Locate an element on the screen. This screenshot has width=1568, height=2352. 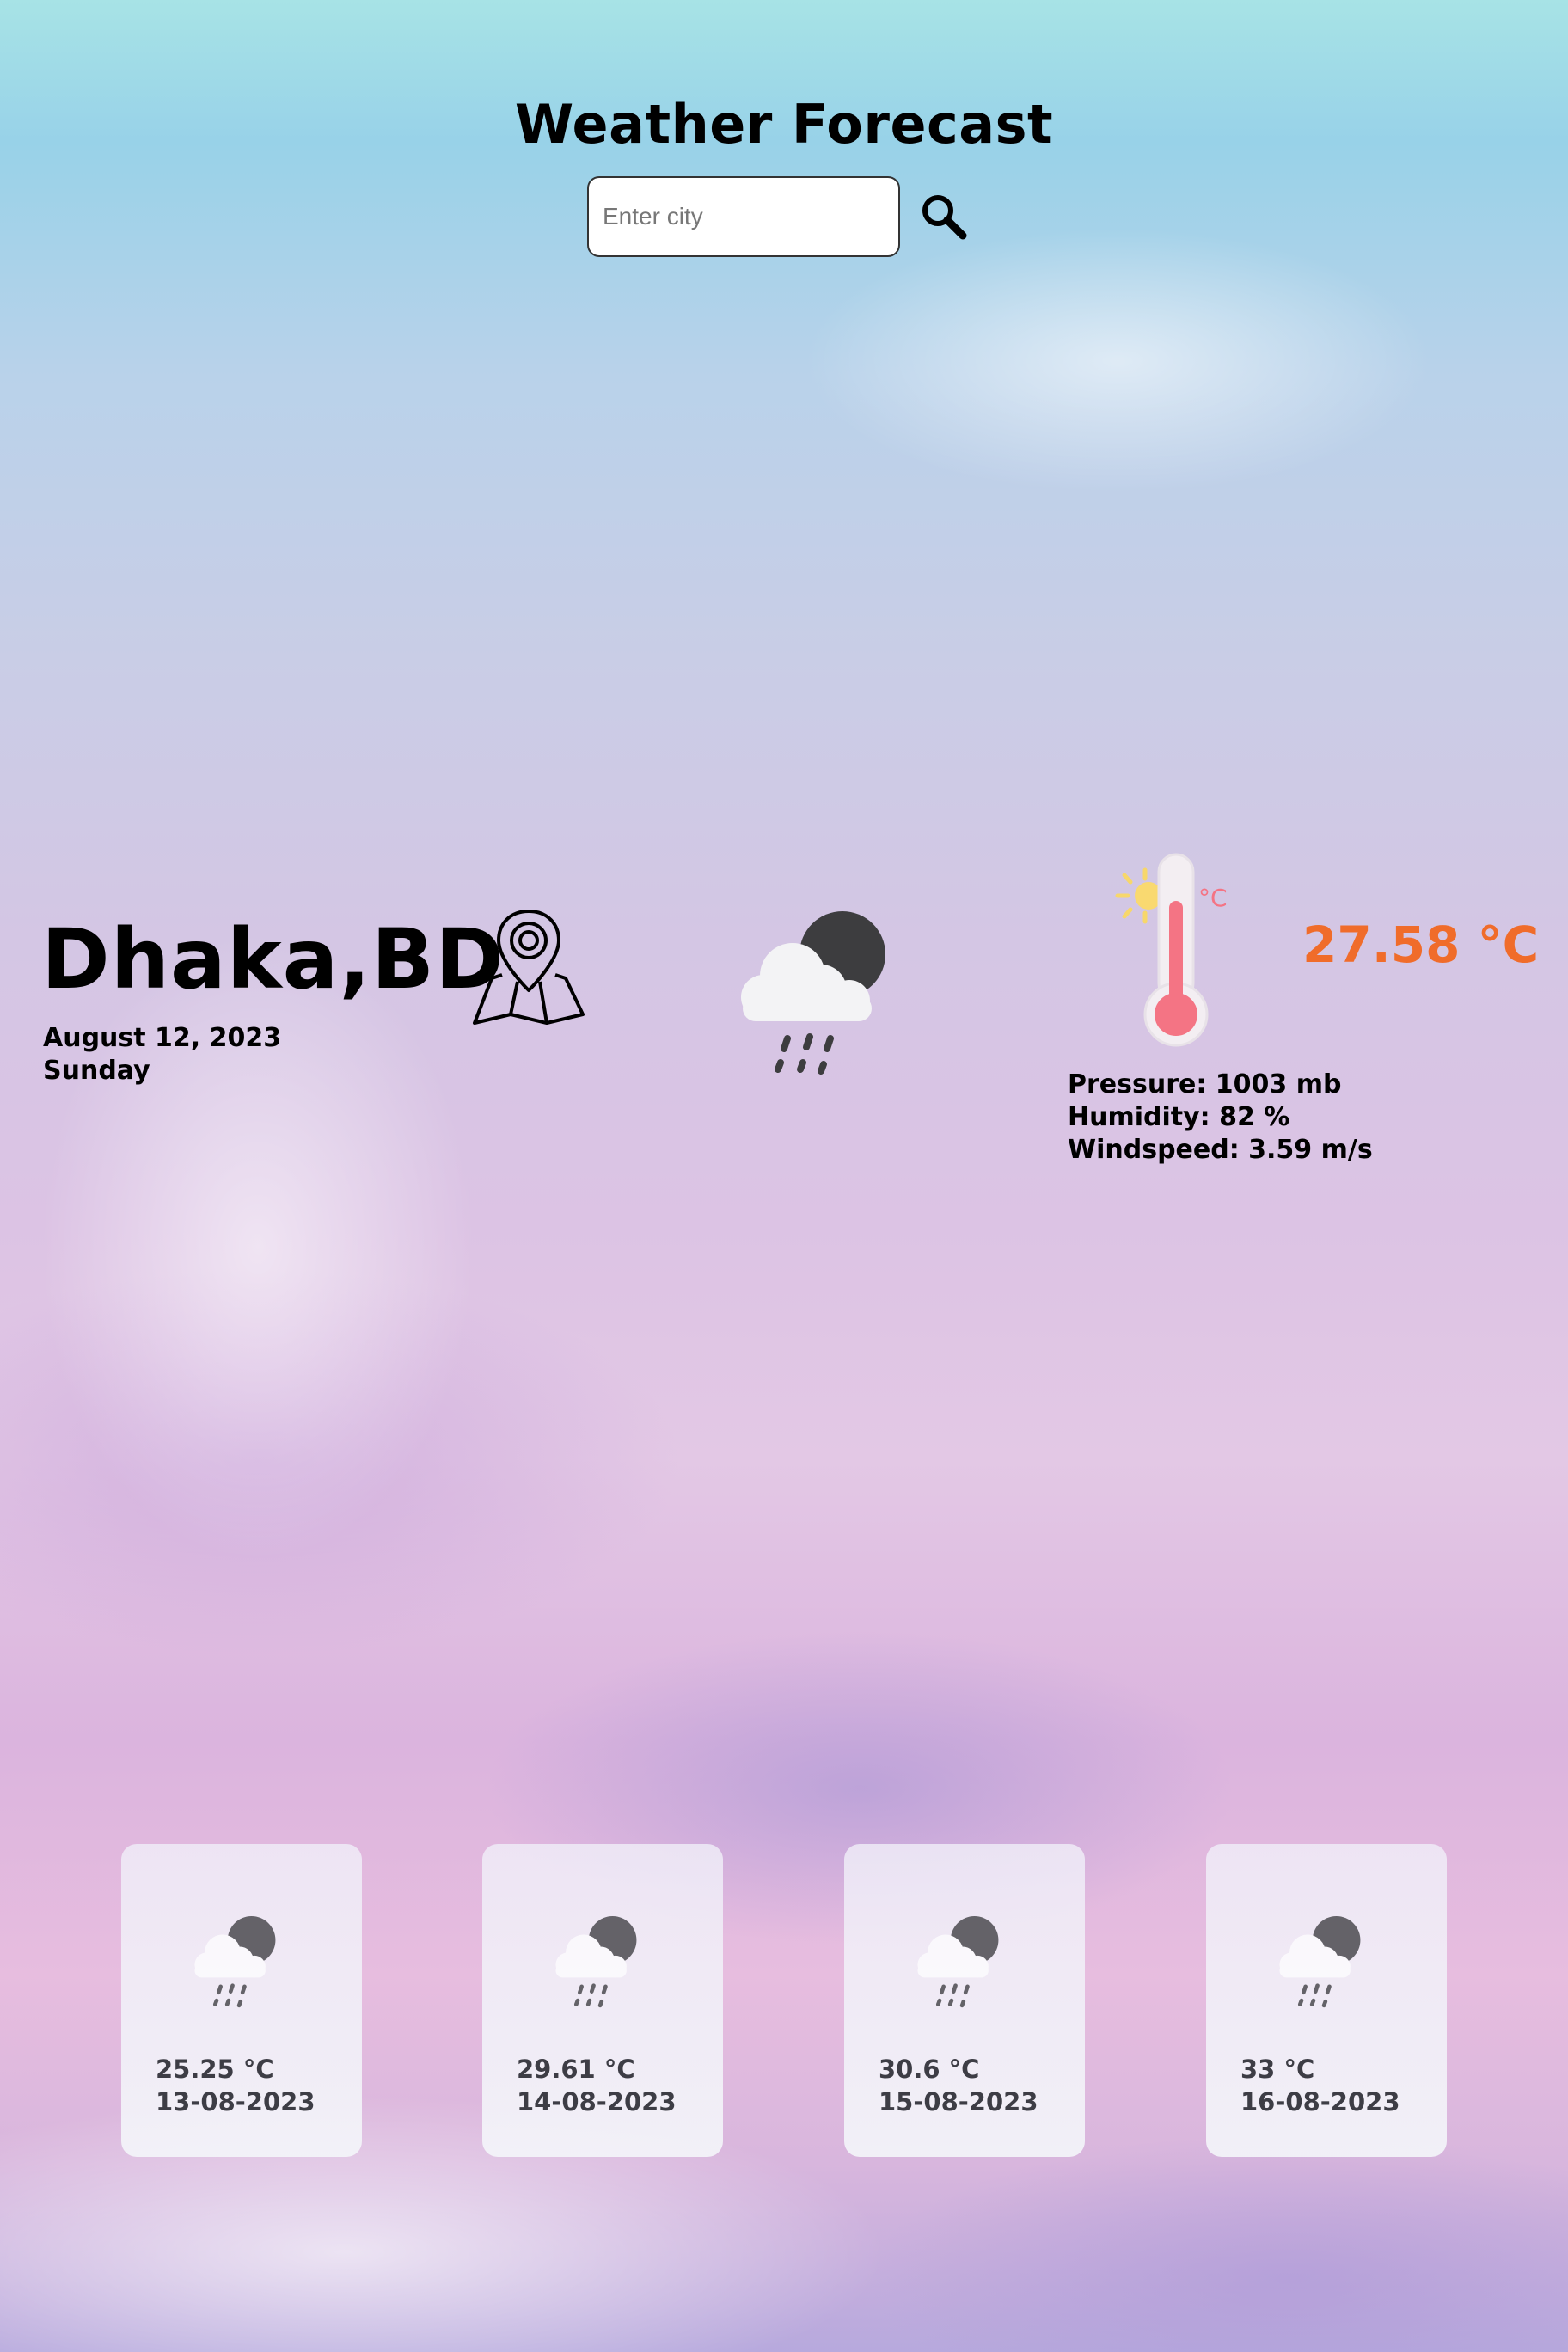
forecast-date: 15-08-2023 is located at coordinates (958, 2101).